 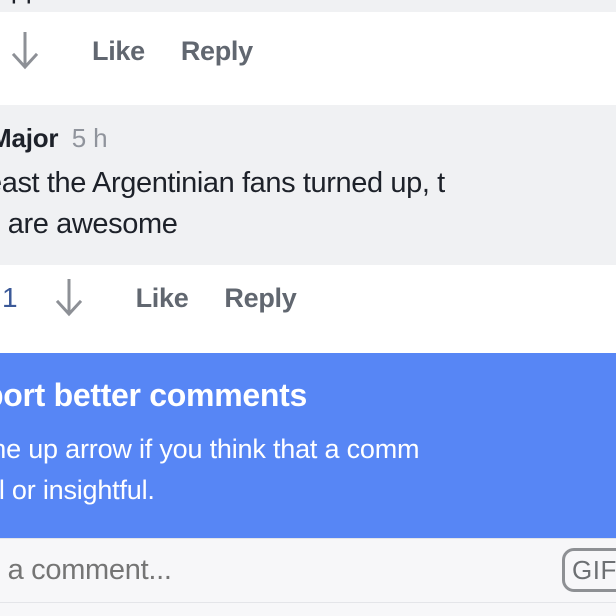 I want to click on clipped-comment-text: clipped comment text row, so click(x=144, y=2).